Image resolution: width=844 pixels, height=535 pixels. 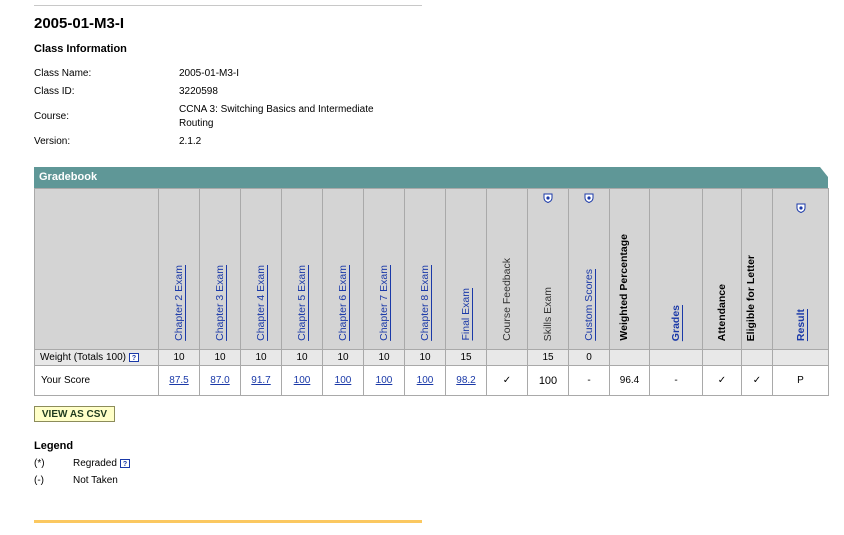 What do you see at coordinates (96, 380) in the screenshot?
I see `score-row-label: Your Score` at bounding box center [96, 380].